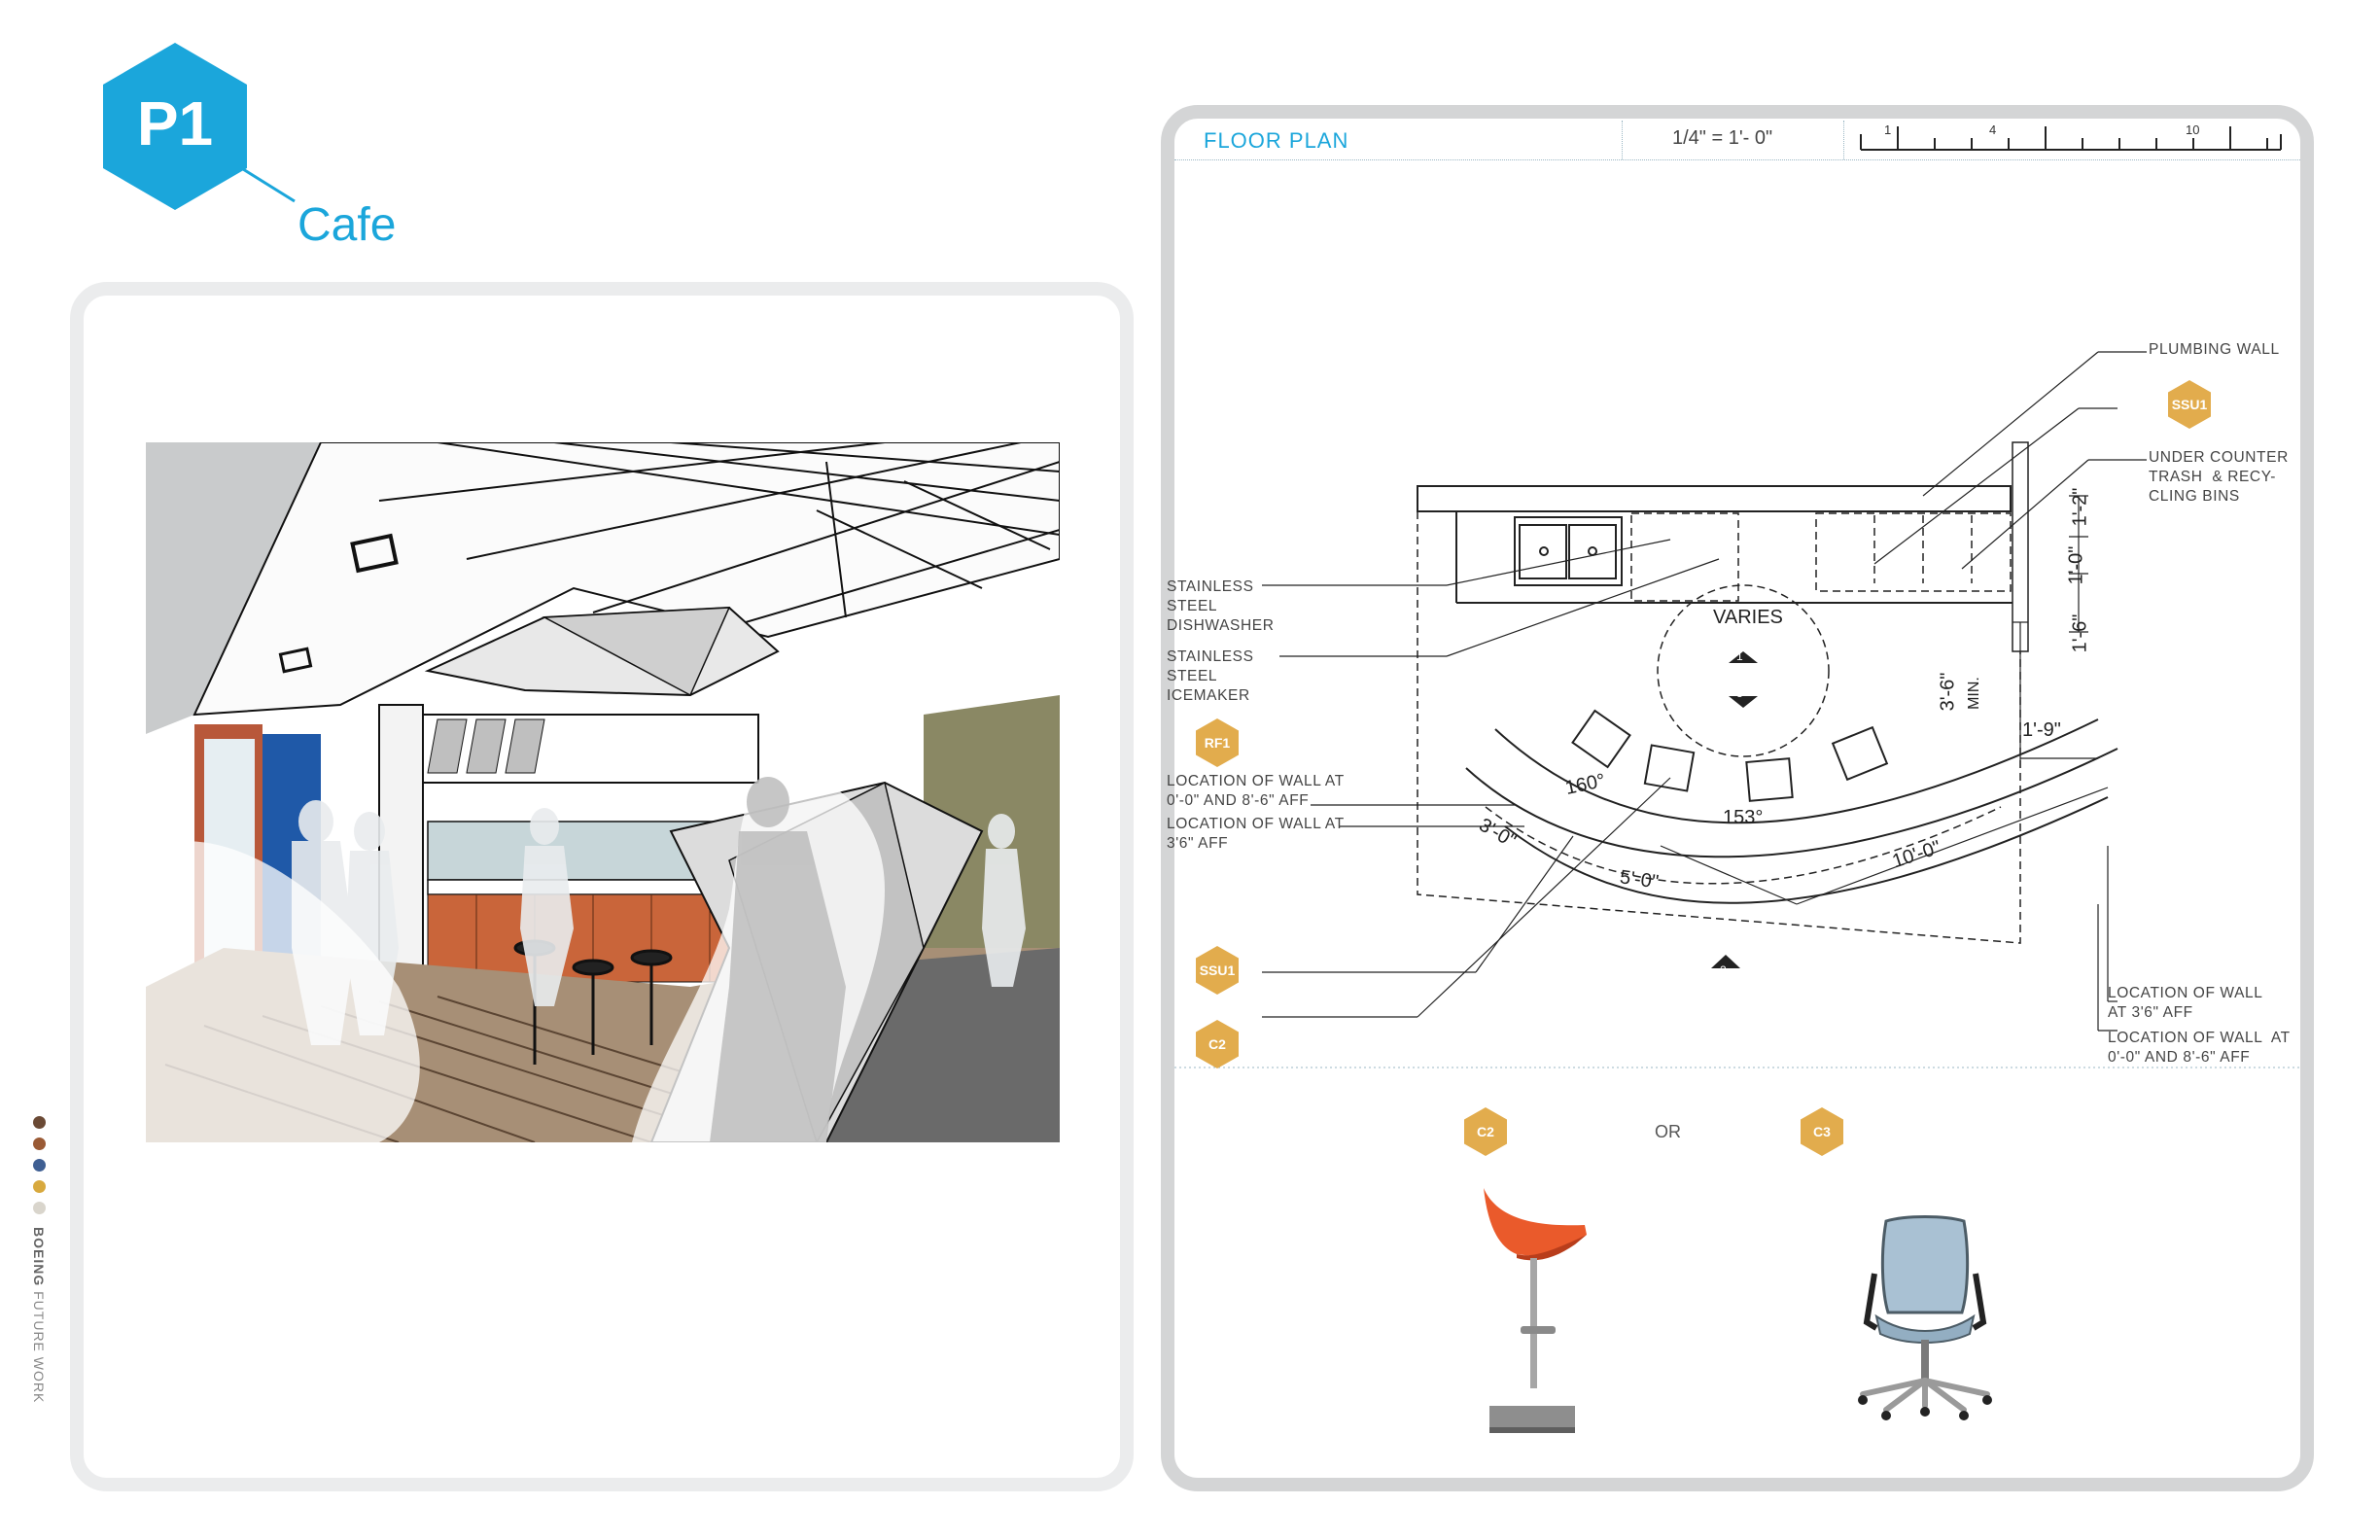 Image resolution: width=2380 pixels, height=1540 pixels. What do you see at coordinates (1210, 676) in the screenshot?
I see `label-icemaker: STAINLESS STEEL ICEMAKER` at bounding box center [1210, 676].